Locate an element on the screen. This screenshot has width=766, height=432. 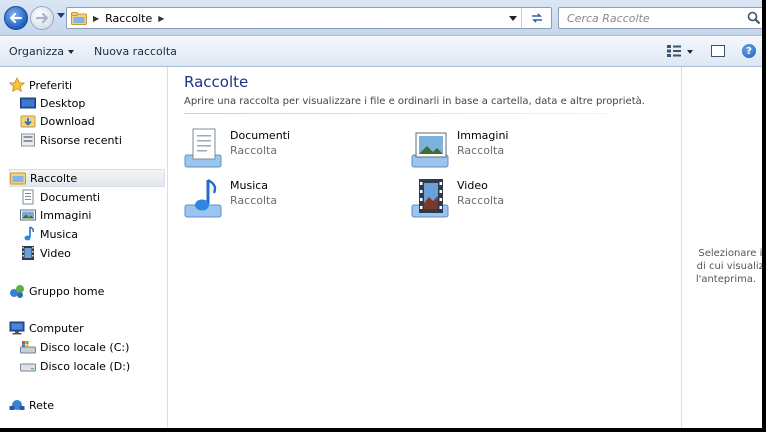
nav-computer: Computer is located at coordinates (46, 328).